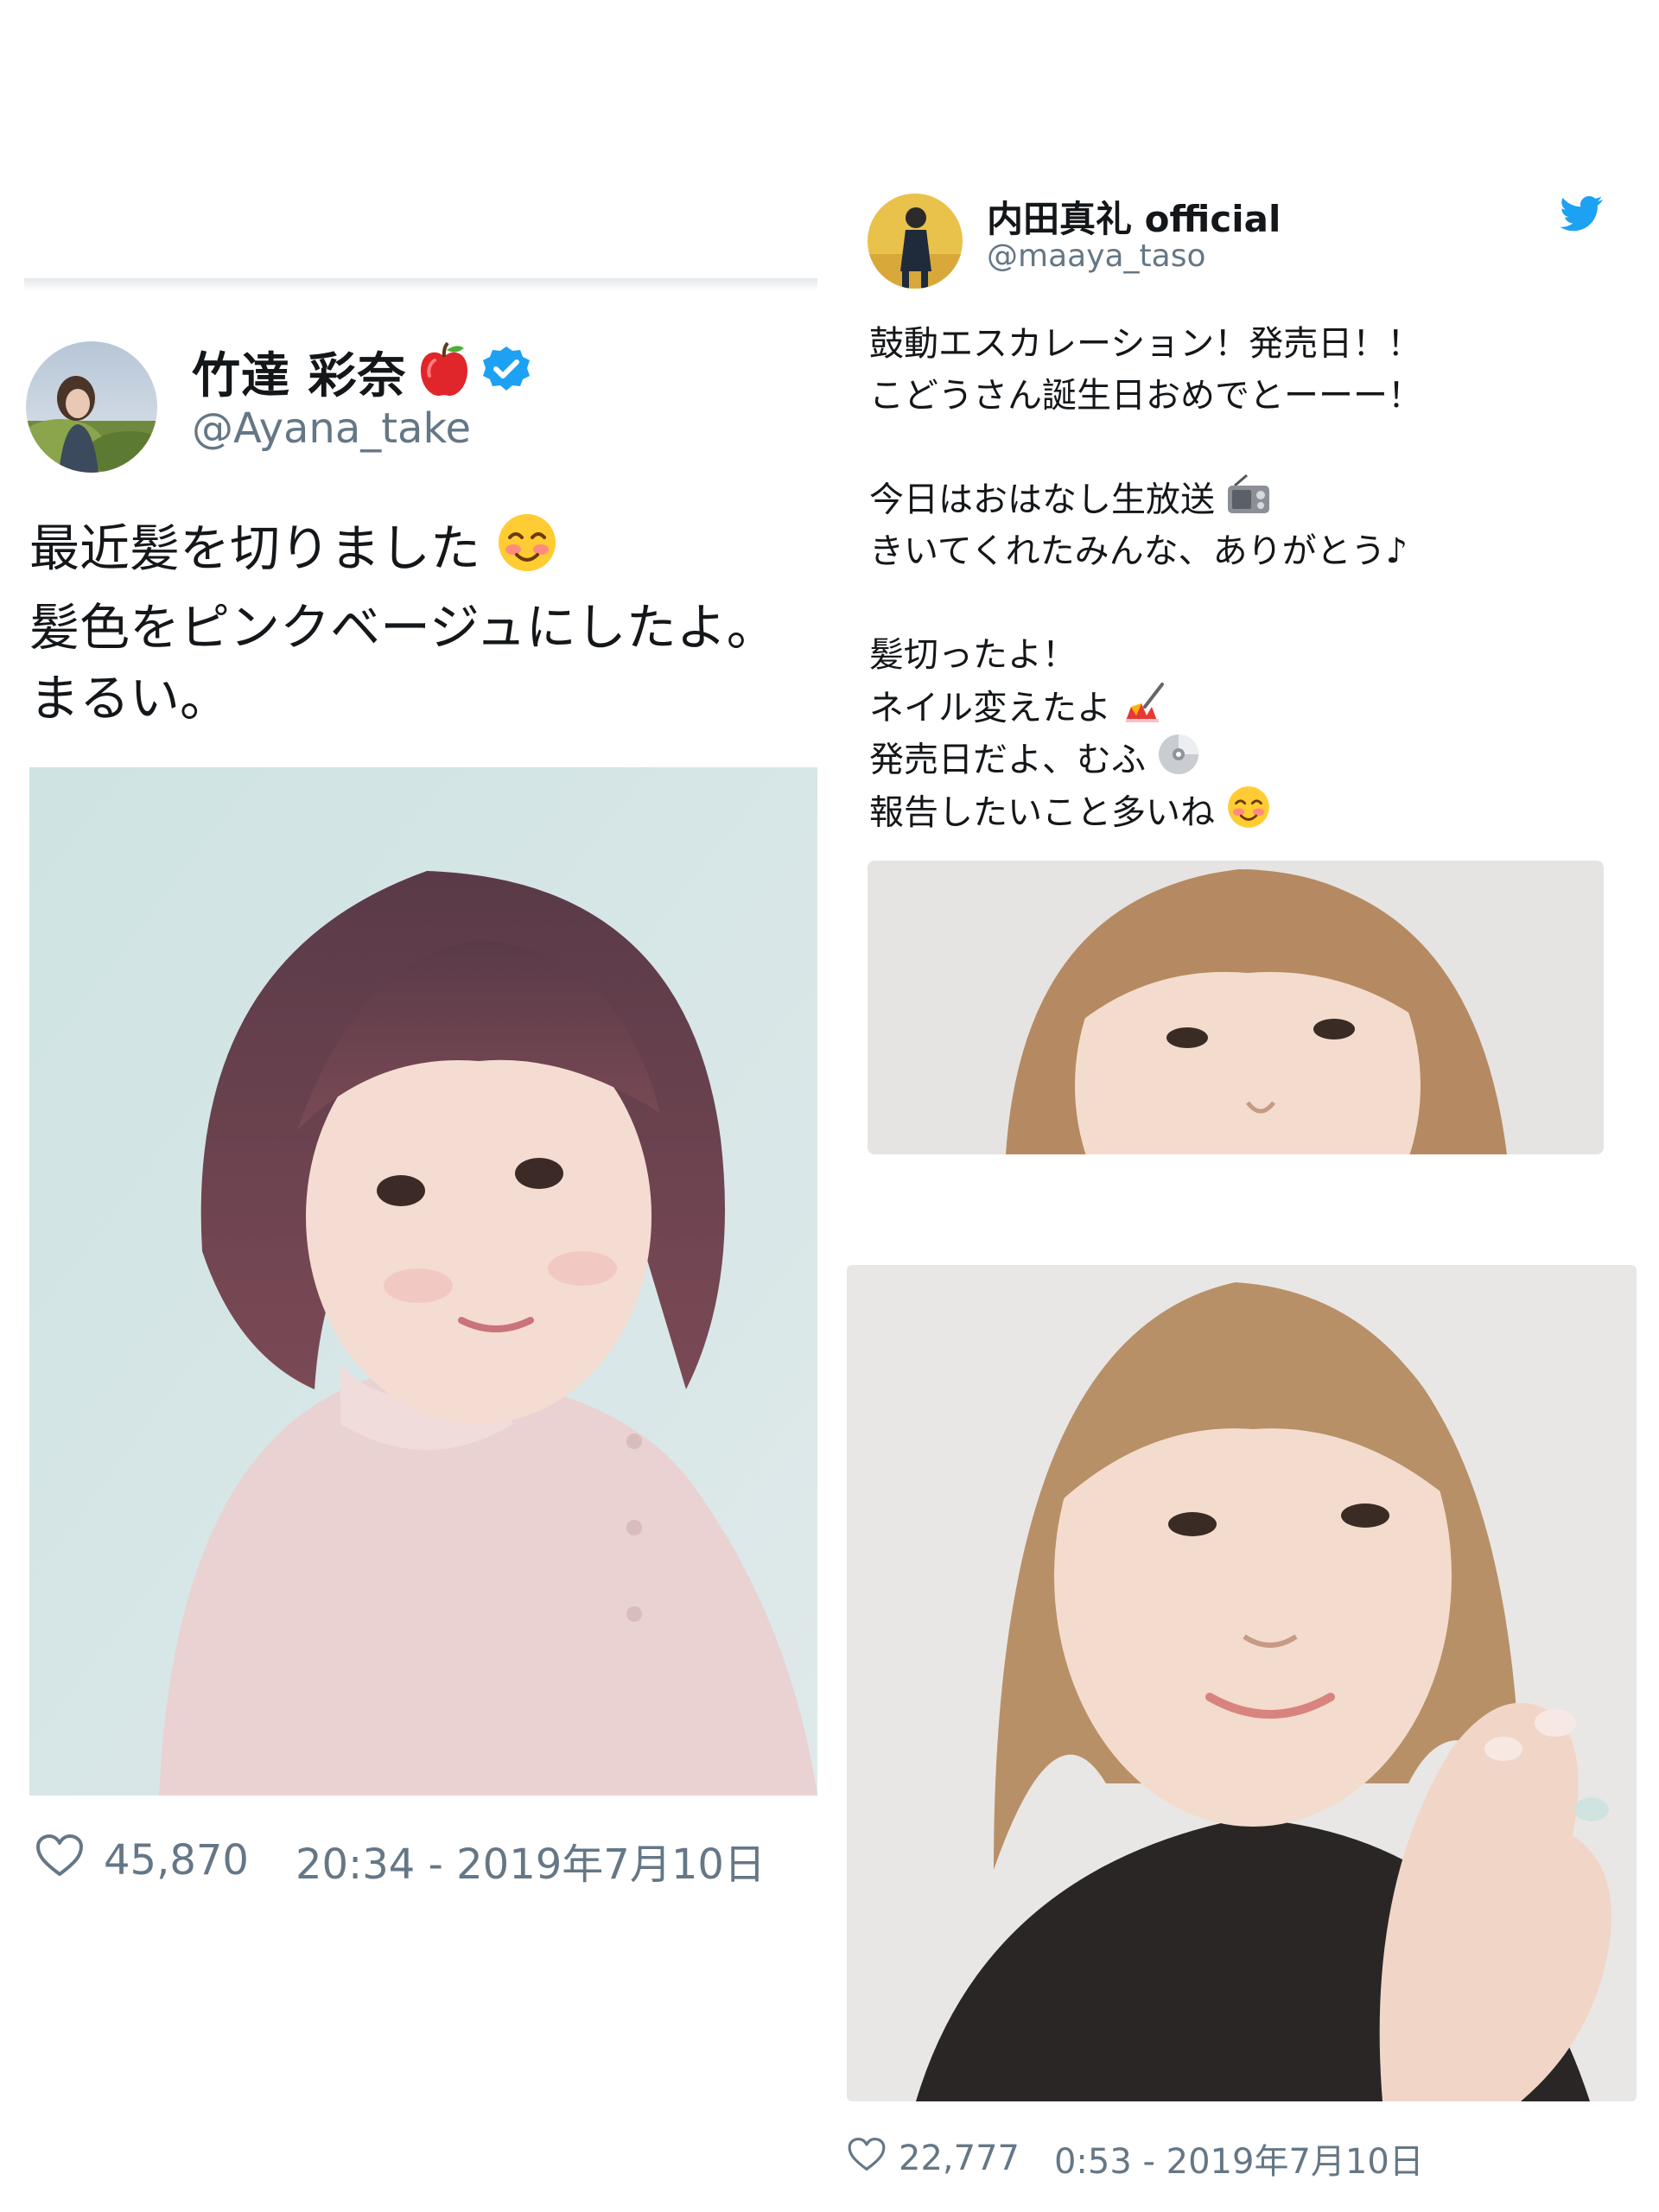  What do you see at coordinates (1145, 396) in the screenshot?
I see `tweet-text-line: こどうさん誕生日おめでとーーー！` at bounding box center [1145, 396].